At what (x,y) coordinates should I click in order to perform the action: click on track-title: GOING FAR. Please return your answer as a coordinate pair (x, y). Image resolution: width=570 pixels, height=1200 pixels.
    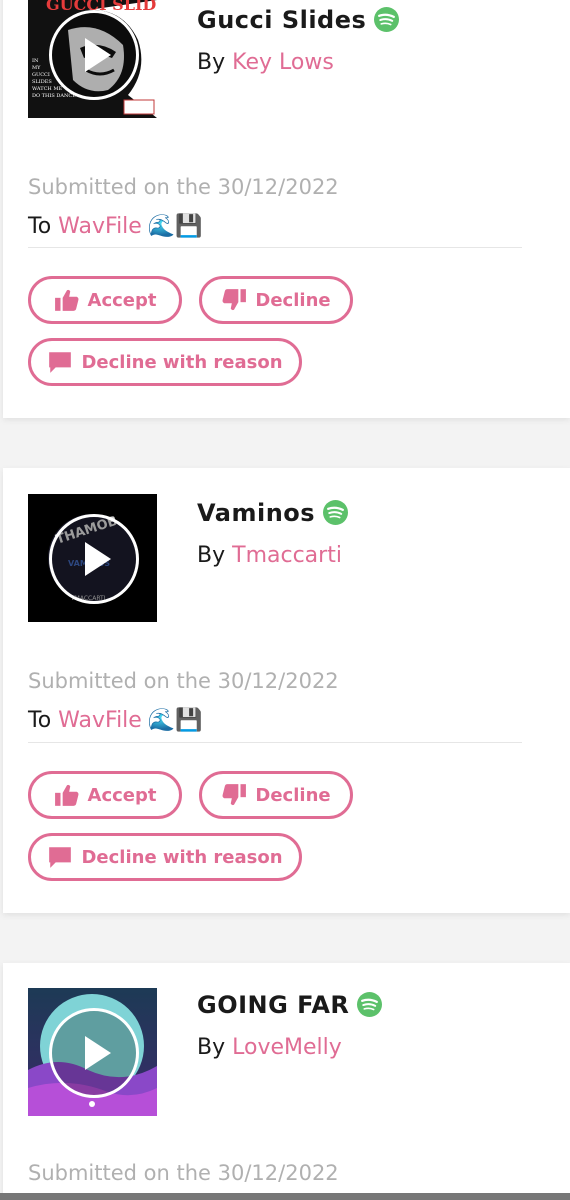
    Looking at the image, I should click on (290, 1005).